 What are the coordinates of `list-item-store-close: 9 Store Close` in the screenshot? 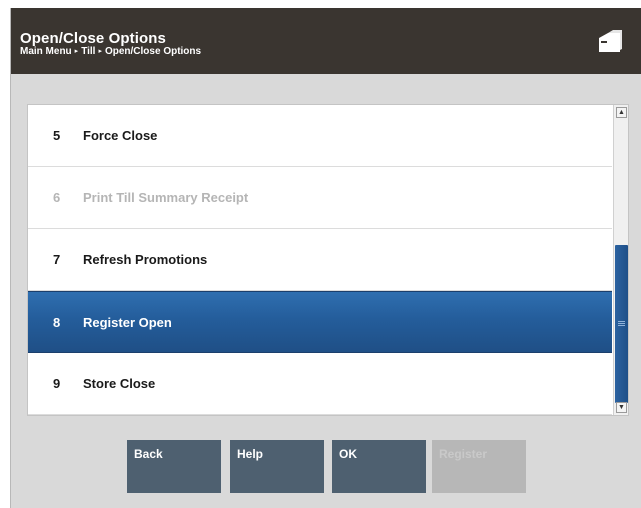 It's located at (320, 384).